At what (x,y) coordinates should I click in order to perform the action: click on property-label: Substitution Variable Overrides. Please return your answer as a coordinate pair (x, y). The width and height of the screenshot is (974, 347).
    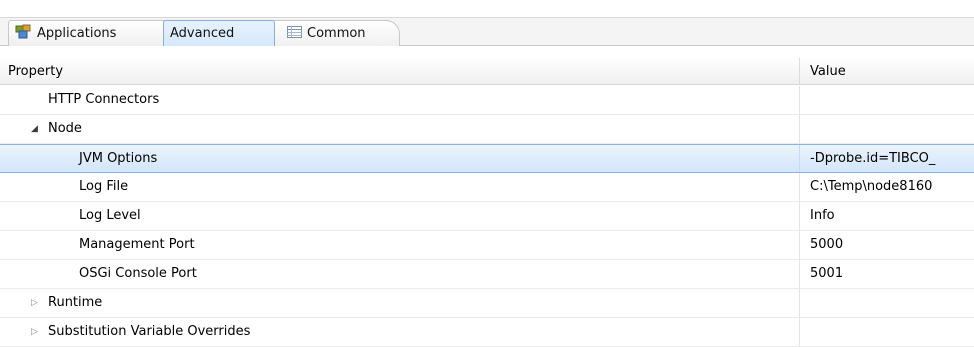
    Looking at the image, I should click on (149, 331).